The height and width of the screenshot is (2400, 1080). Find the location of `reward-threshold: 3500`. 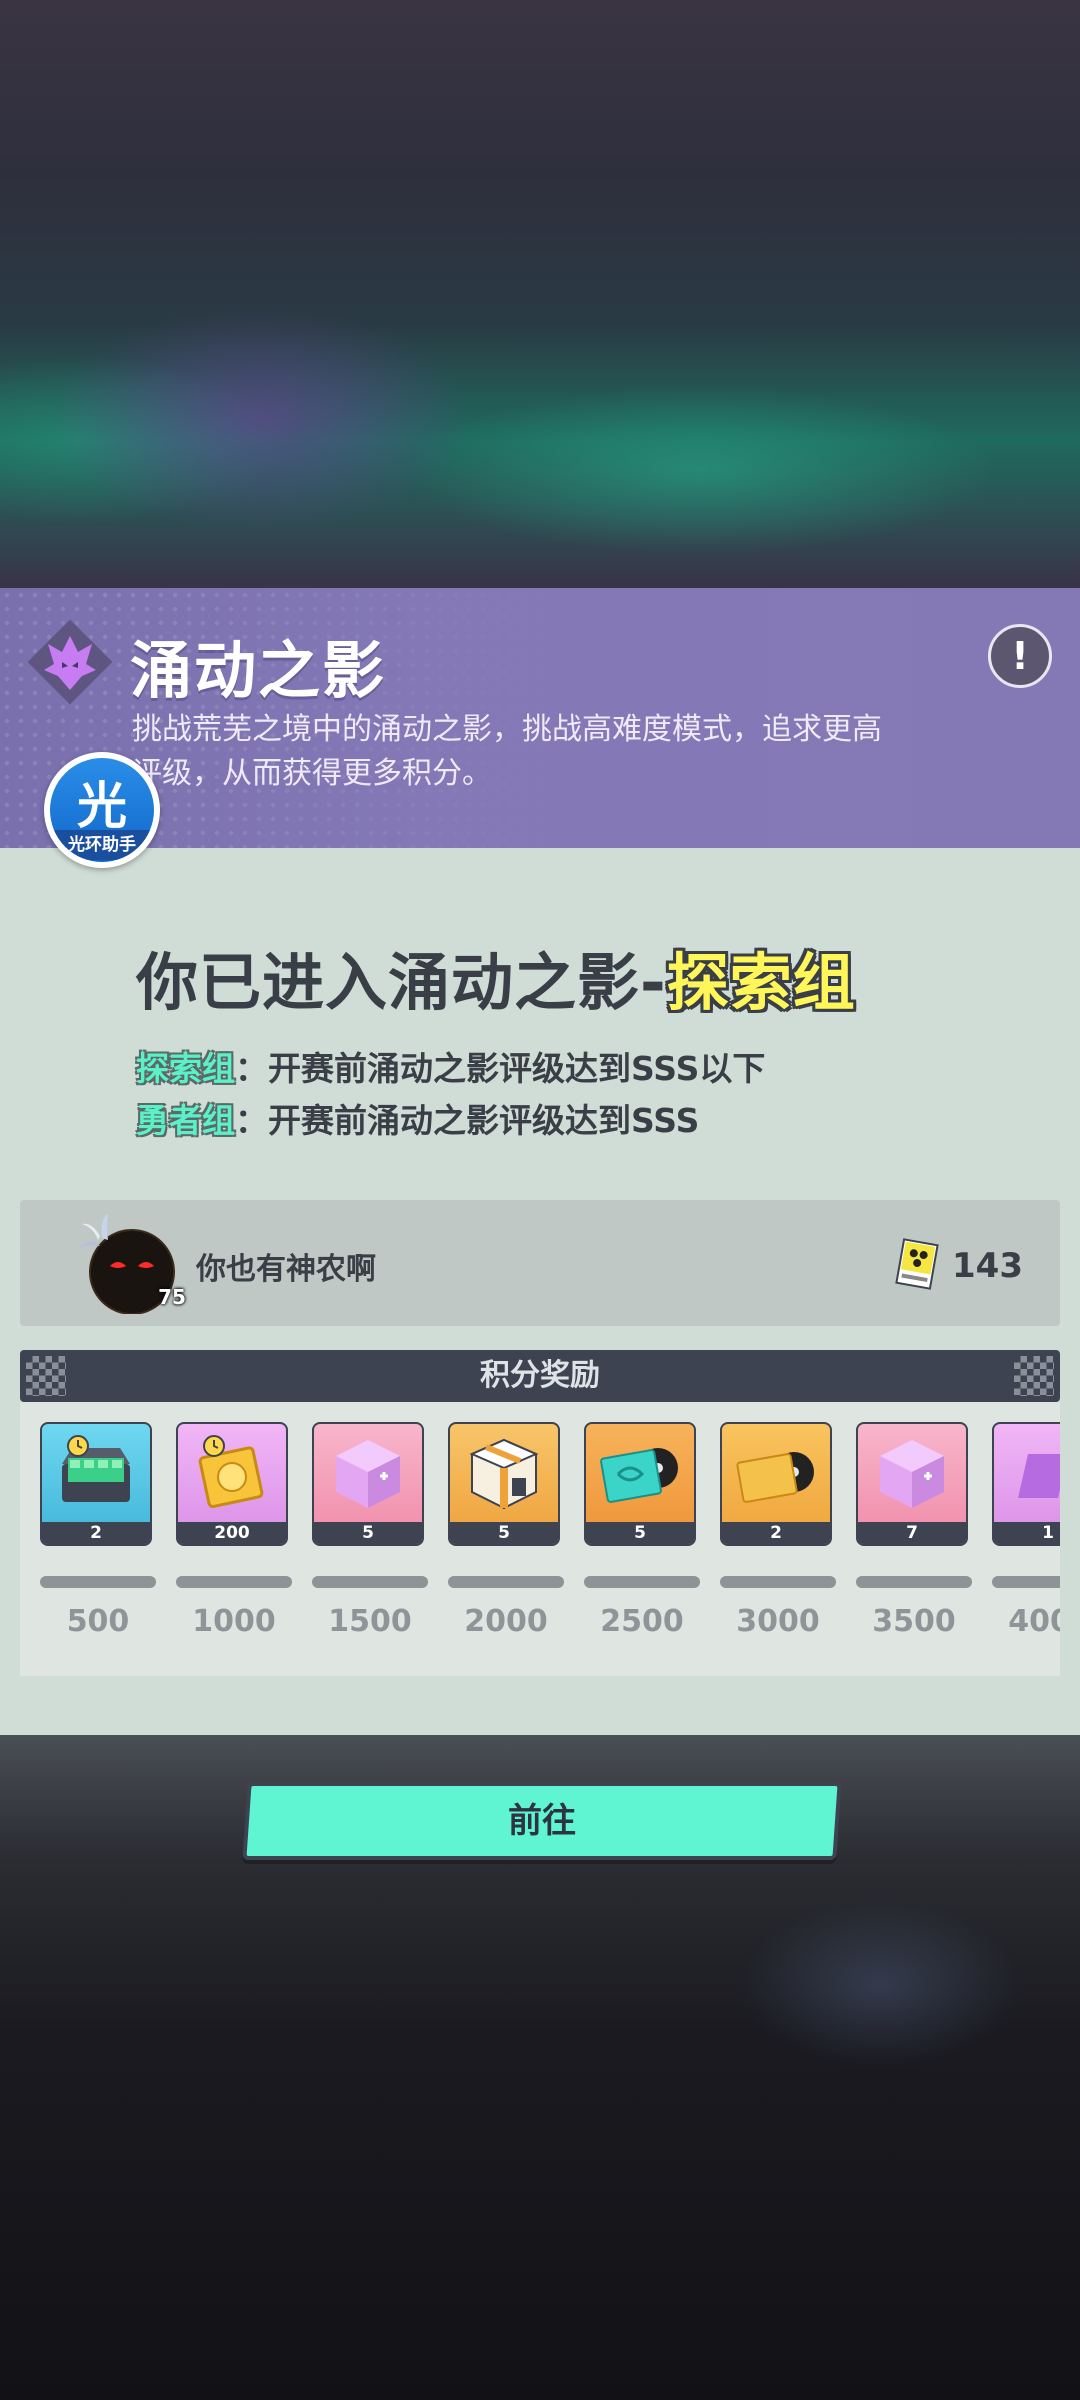

reward-threshold: 3500 is located at coordinates (914, 1621).